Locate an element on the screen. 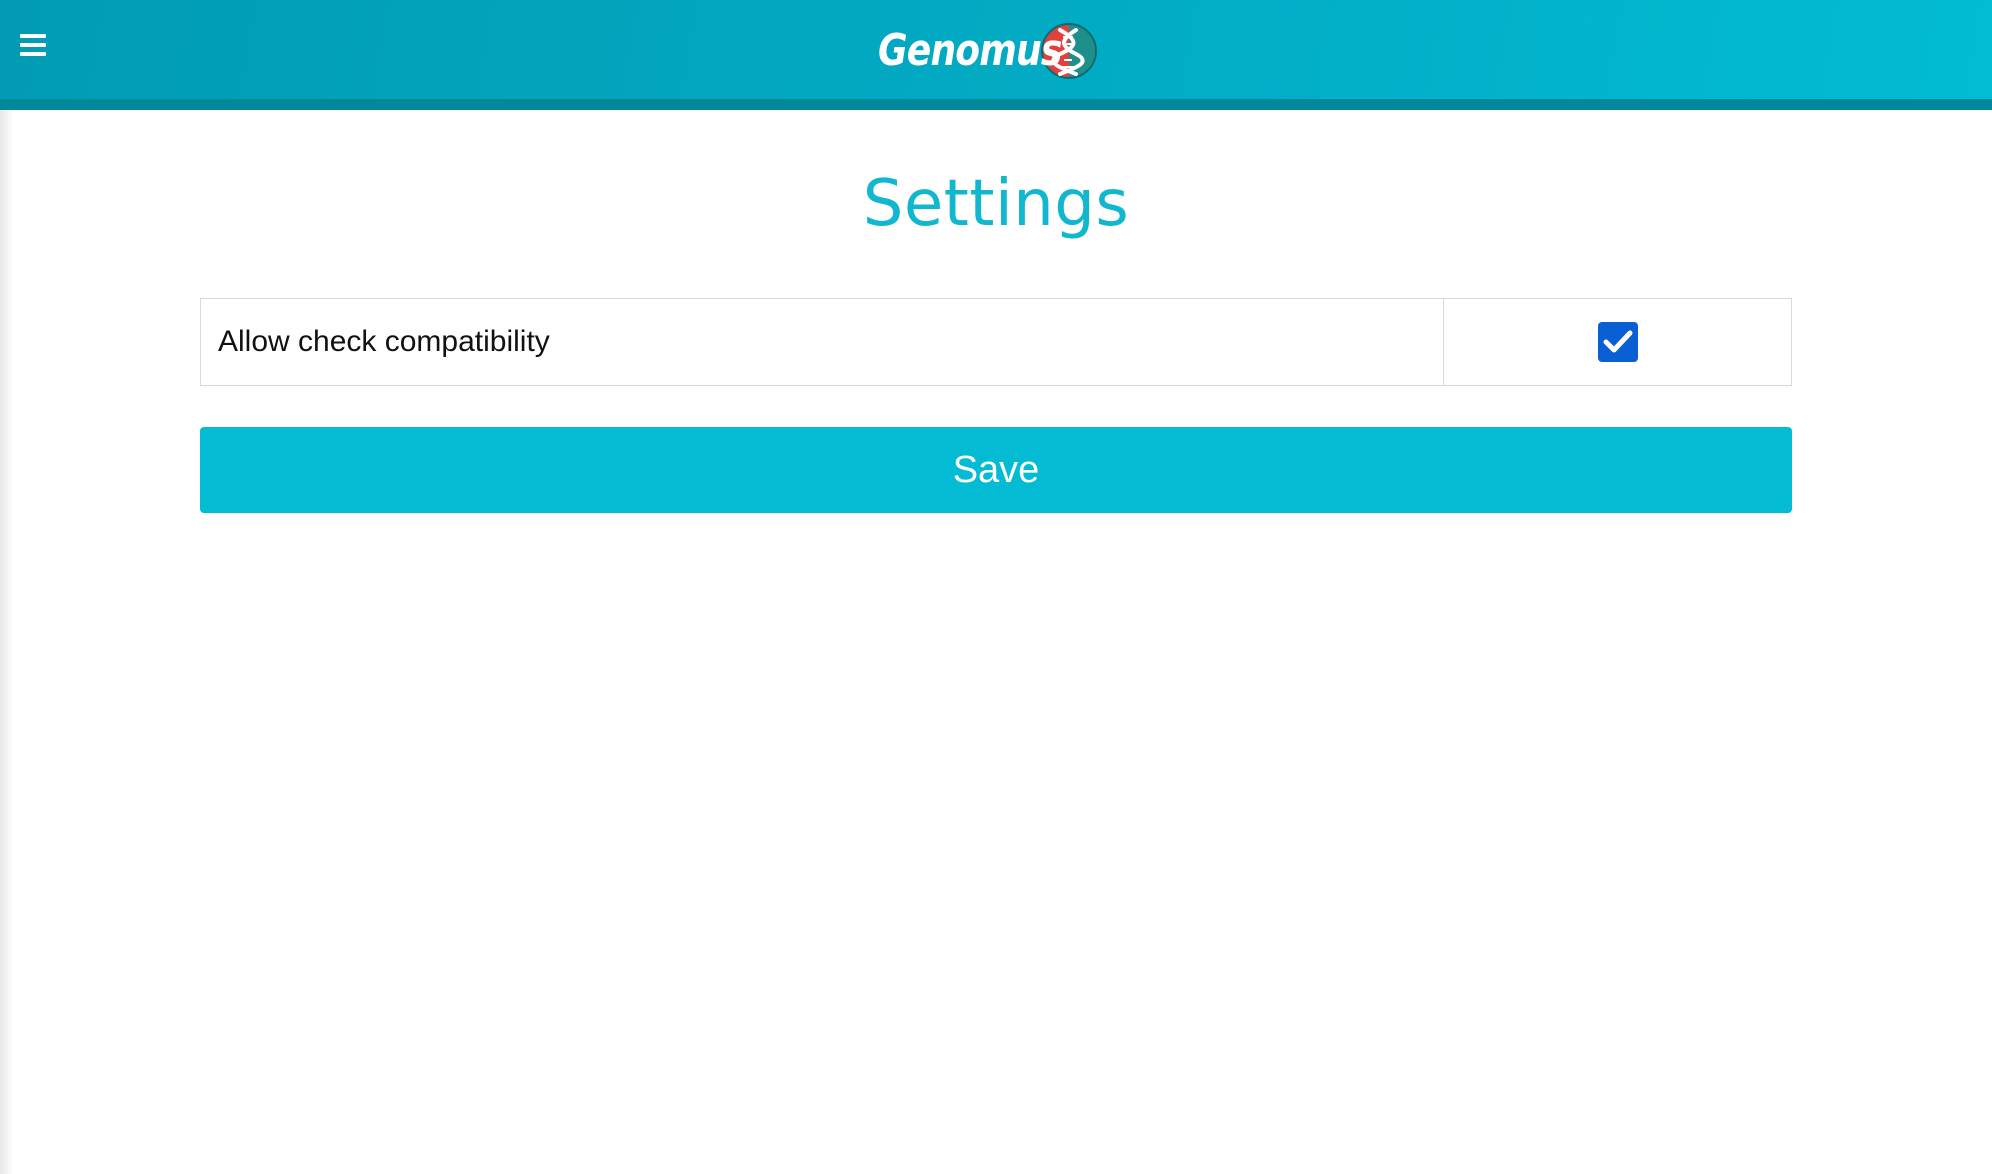 Image resolution: width=1992 pixels, height=1174 pixels. top-header: Genomus is located at coordinates (996, 49).